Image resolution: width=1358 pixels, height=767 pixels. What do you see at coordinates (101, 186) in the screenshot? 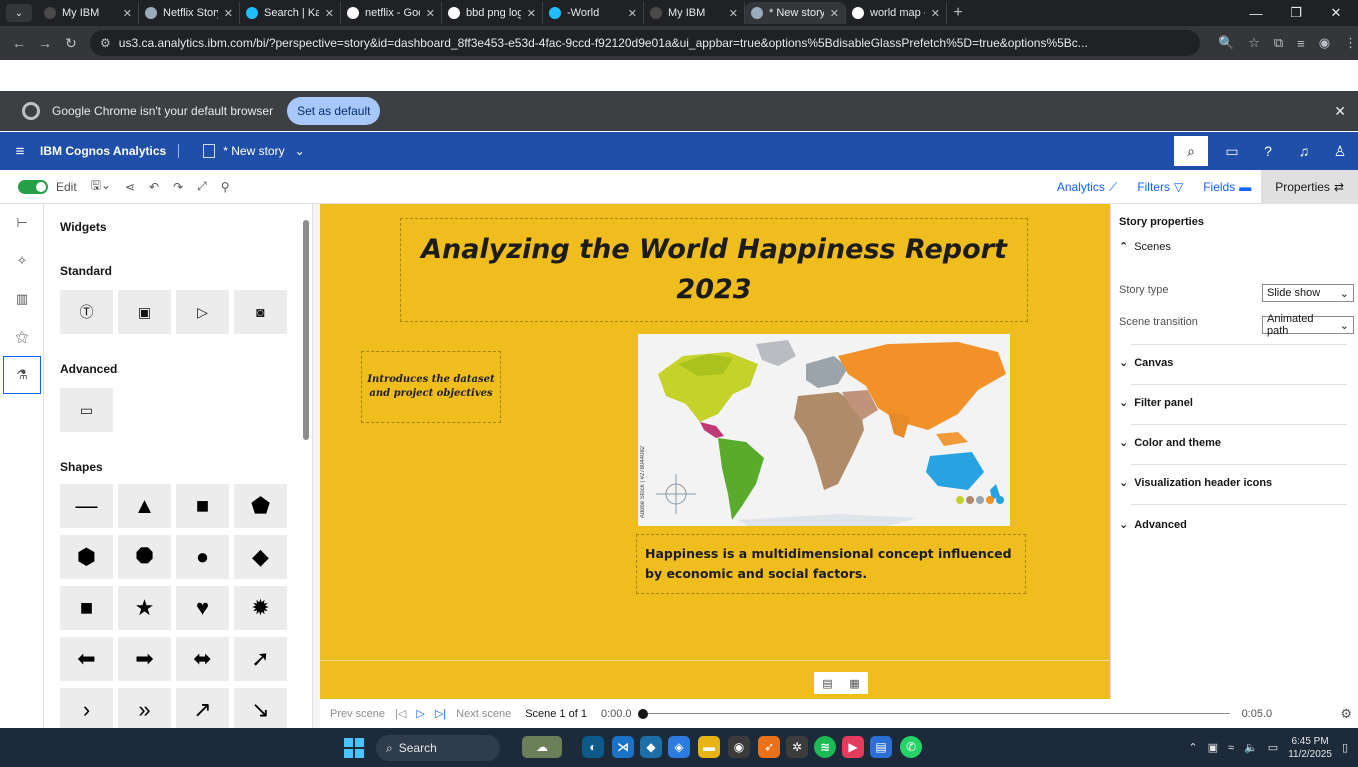
I see `save-icon: 🖫⌄` at bounding box center [101, 186].